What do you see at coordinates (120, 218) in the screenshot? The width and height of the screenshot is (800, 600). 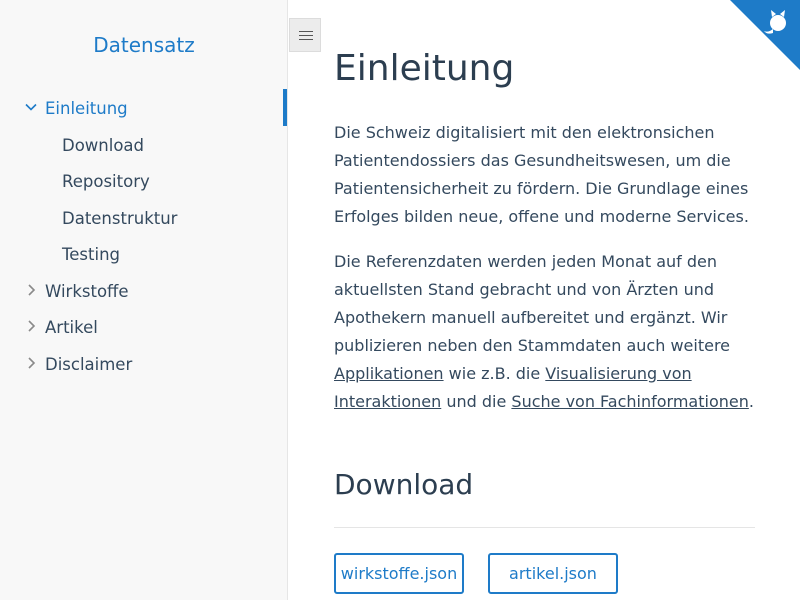 I see `sidebar-item-label: Datenstruktur` at bounding box center [120, 218].